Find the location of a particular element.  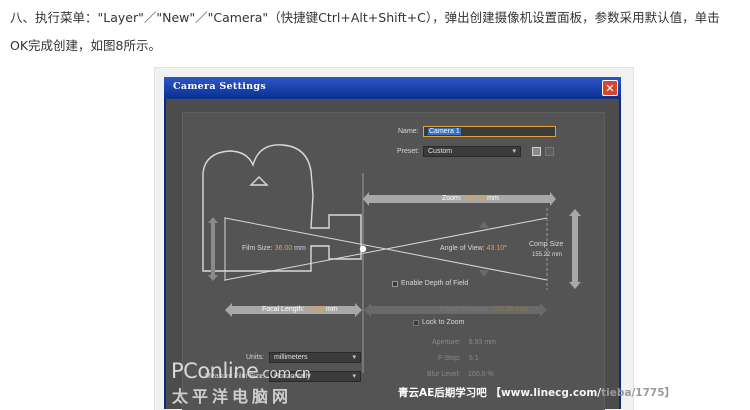

forum-url: 【www.linecg.com/ is located at coordinates (546, 393).